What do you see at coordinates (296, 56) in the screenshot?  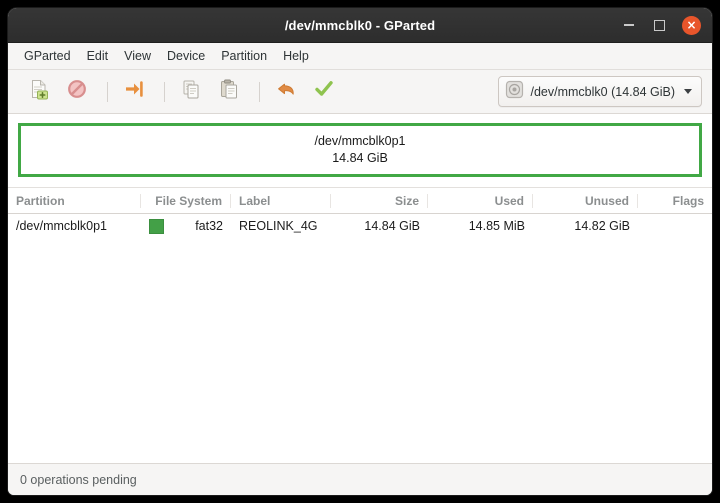 I see `menu-help: Help` at bounding box center [296, 56].